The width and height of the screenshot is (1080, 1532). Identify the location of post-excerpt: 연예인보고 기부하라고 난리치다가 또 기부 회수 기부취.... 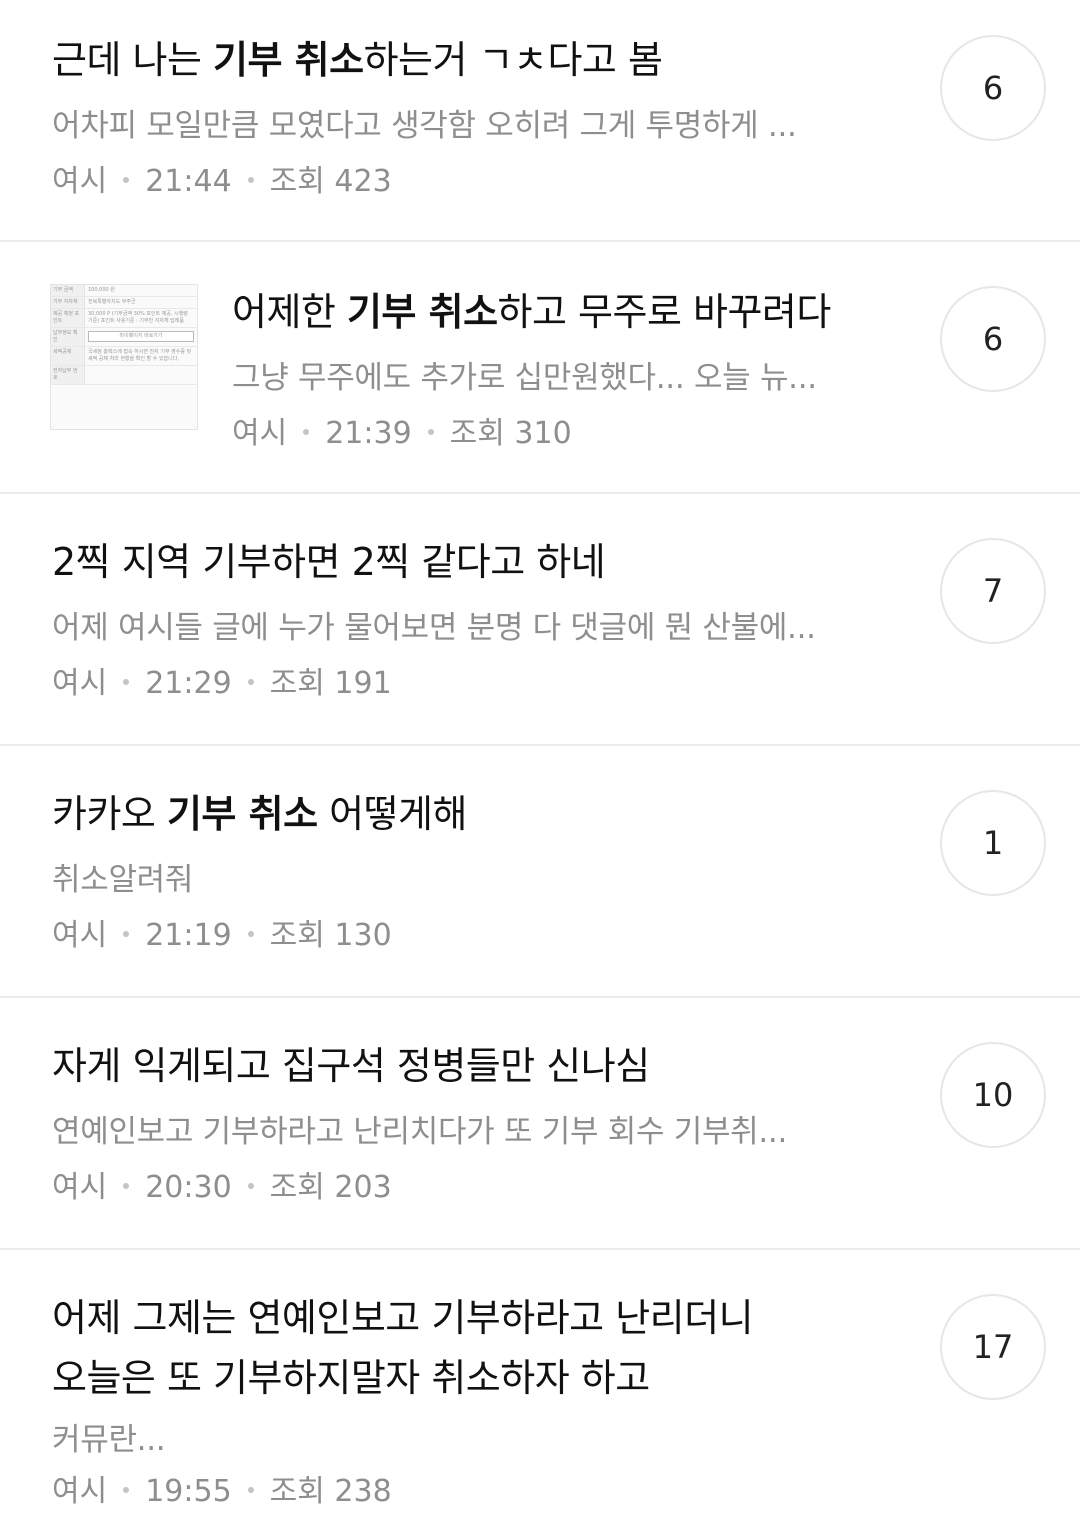
(420, 1132).